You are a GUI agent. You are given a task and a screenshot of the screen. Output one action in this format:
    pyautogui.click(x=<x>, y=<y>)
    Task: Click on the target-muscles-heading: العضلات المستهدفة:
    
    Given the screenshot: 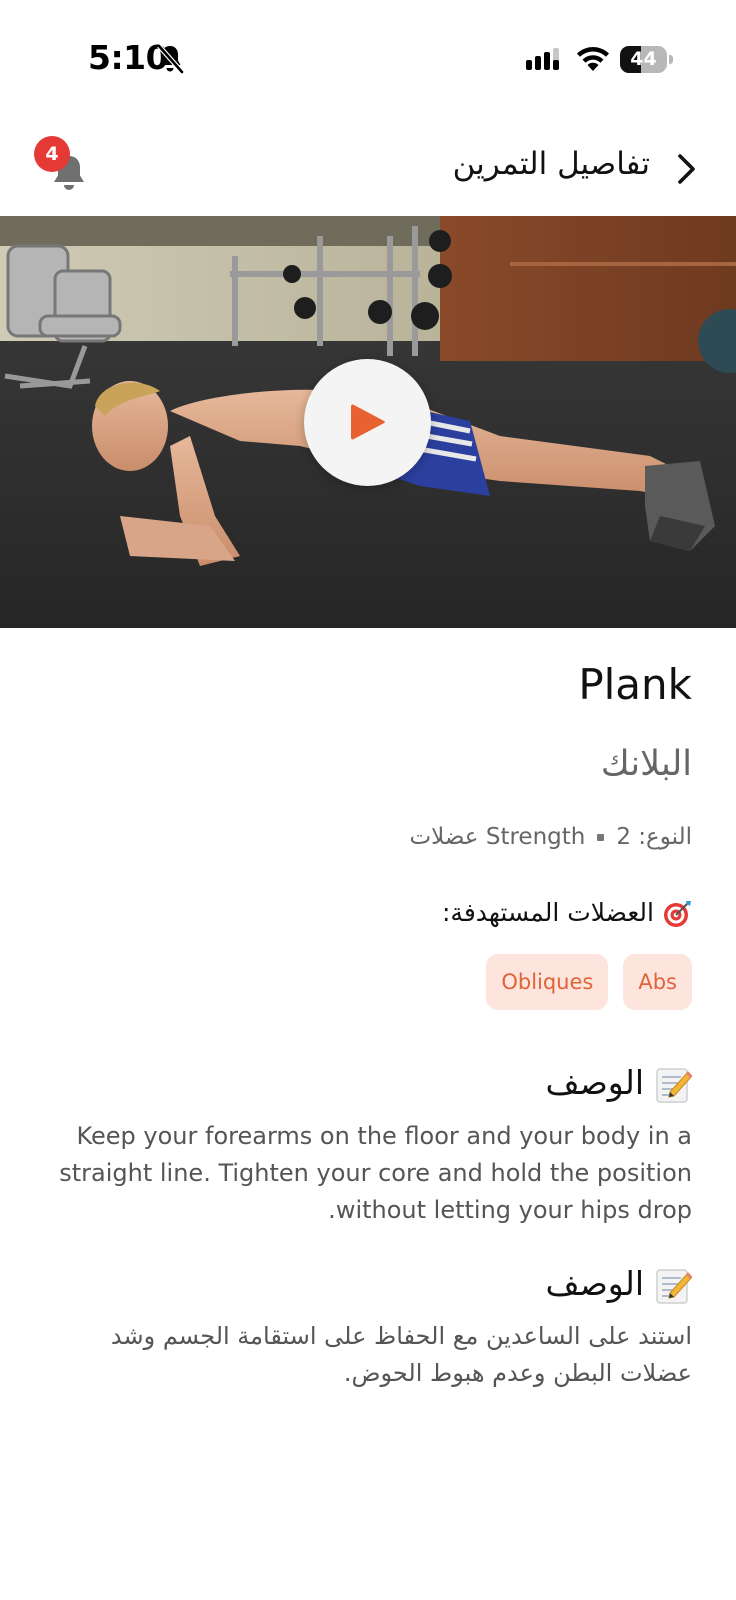 What is the action you would take?
    pyautogui.click(x=567, y=913)
    